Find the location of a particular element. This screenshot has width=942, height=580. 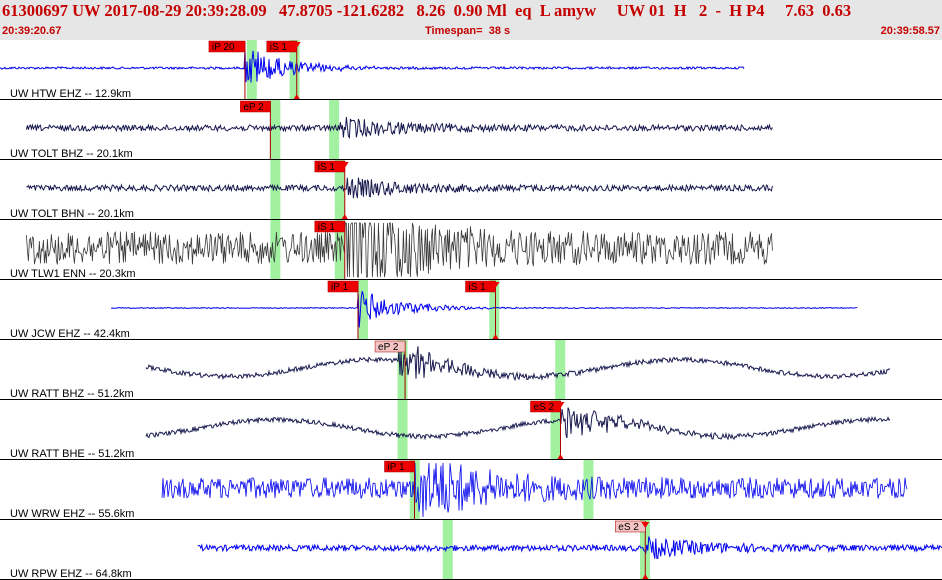

station-label: UW TOLT BHN -- 20.1km is located at coordinates (72, 214).